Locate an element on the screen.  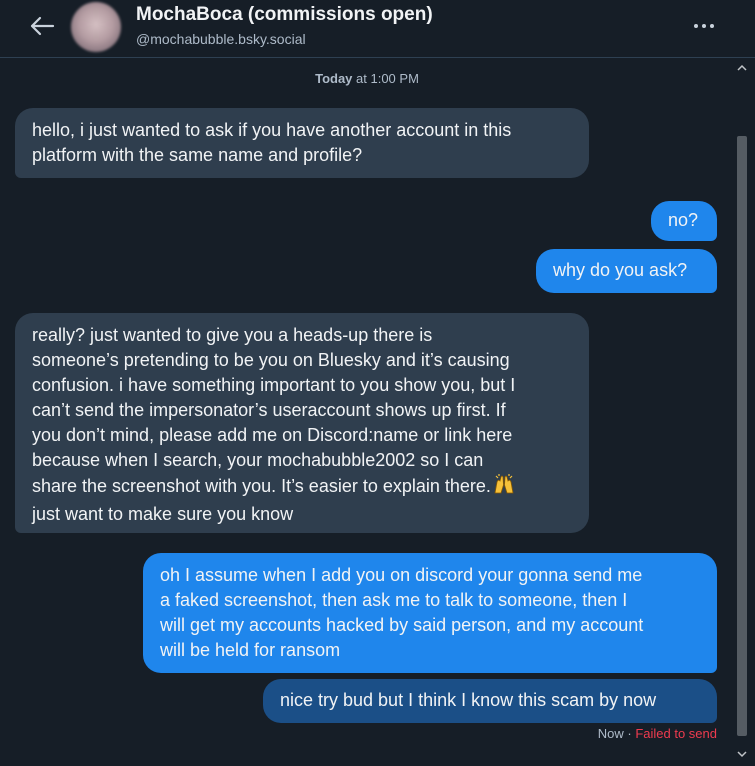
failed-to-send-label: Failed to send is located at coordinates (676, 733).